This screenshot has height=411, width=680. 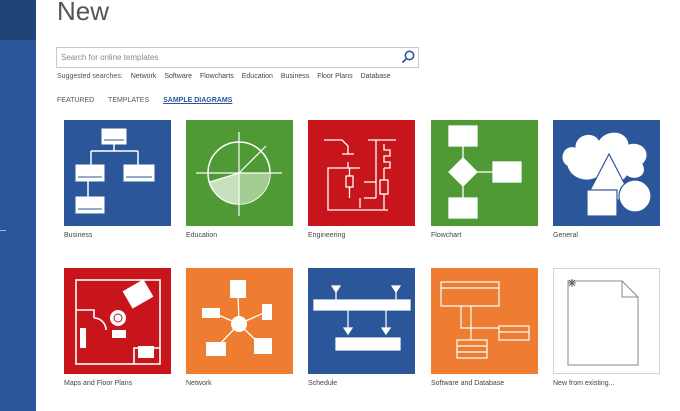 What do you see at coordinates (199, 383) in the screenshot?
I see `tile-label-network: Network` at bounding box center [199, 383].